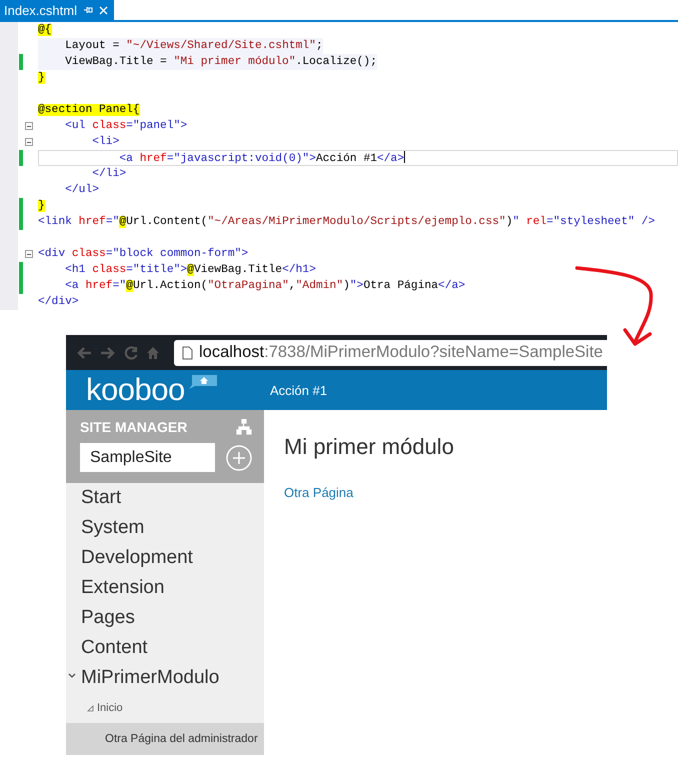  I want to click on nav-item: Start, so click(165, 498).